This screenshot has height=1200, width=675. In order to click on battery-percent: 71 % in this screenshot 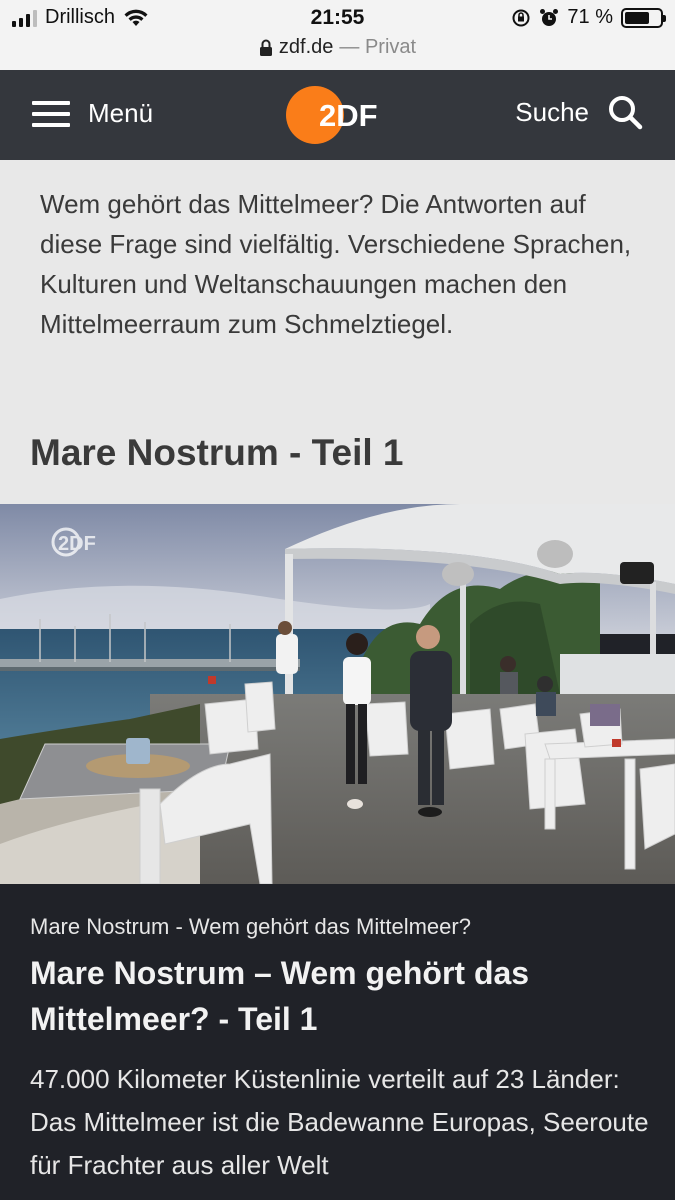, I will do `click(590, 17)`.